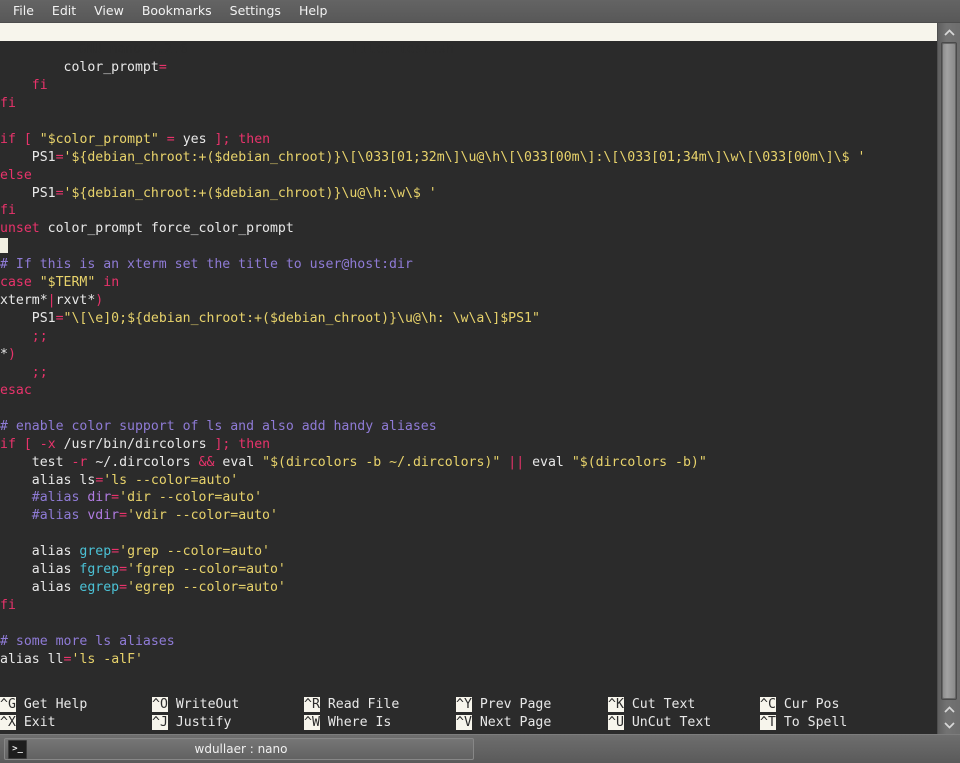 This screenshot has width=960, height=763. I want to click on nano-shortcut-to-spell: ^T To Spell, so click(836, 723).